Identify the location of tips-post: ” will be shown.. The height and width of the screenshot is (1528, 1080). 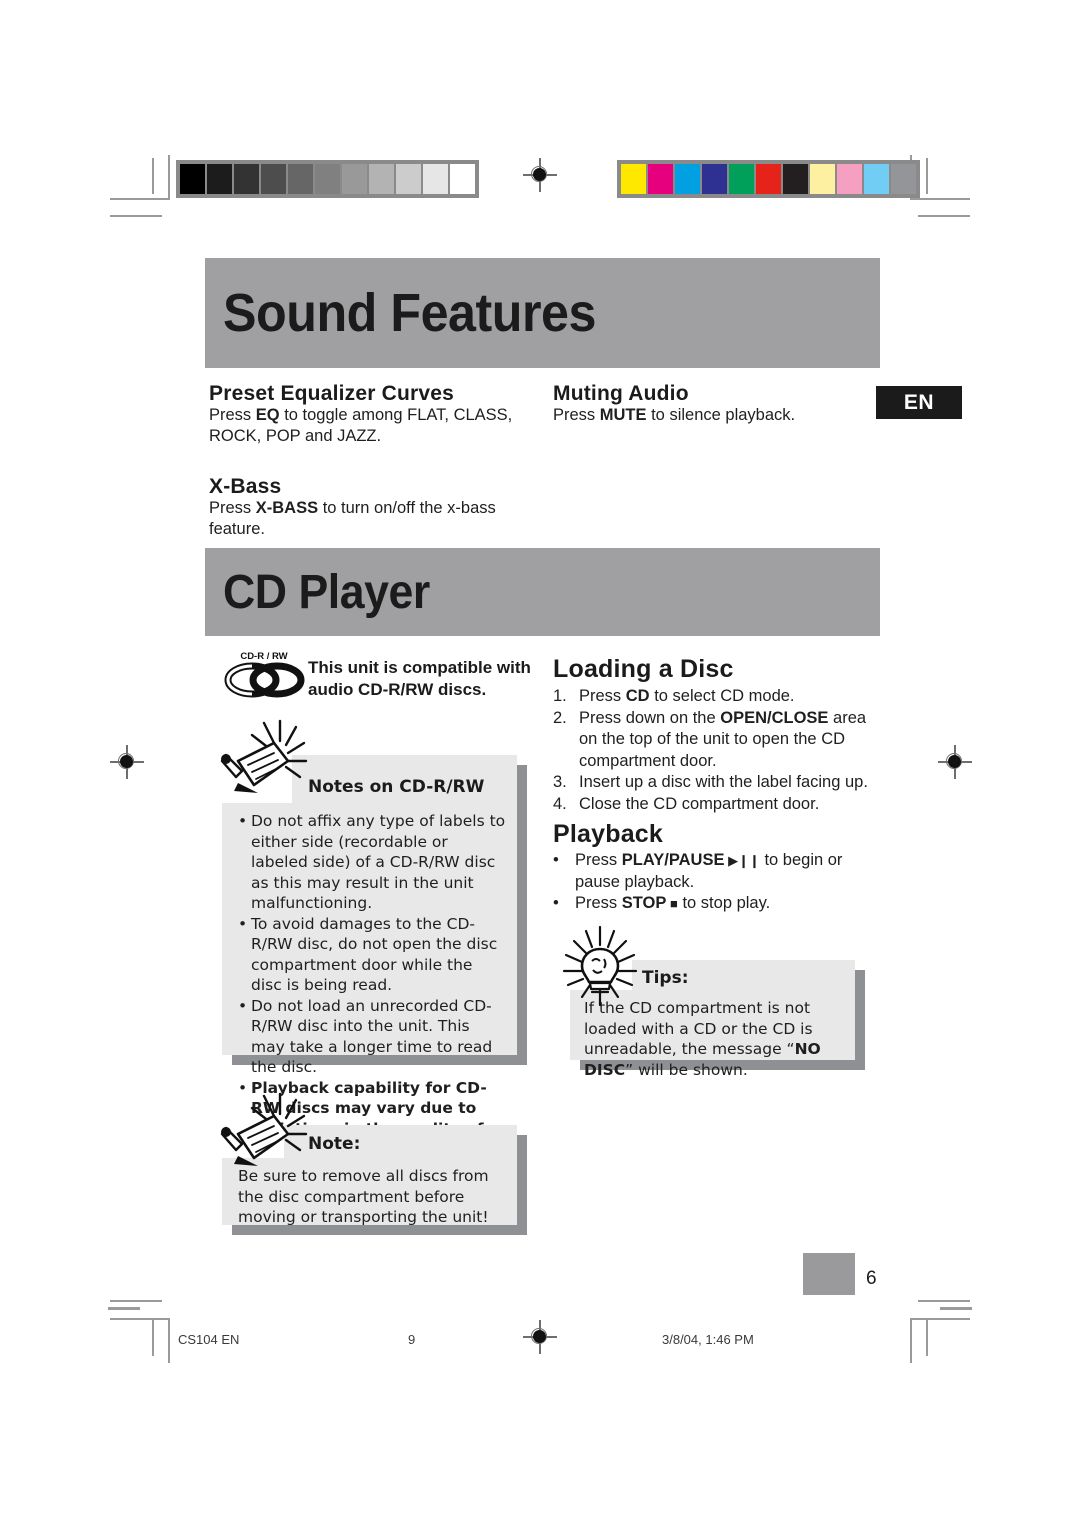
(686, 1069).